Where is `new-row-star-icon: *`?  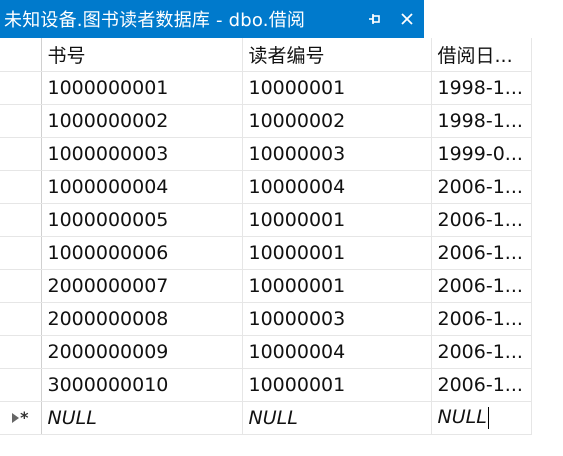
new-row-star-icon: * is located at coordinates (24, 417).